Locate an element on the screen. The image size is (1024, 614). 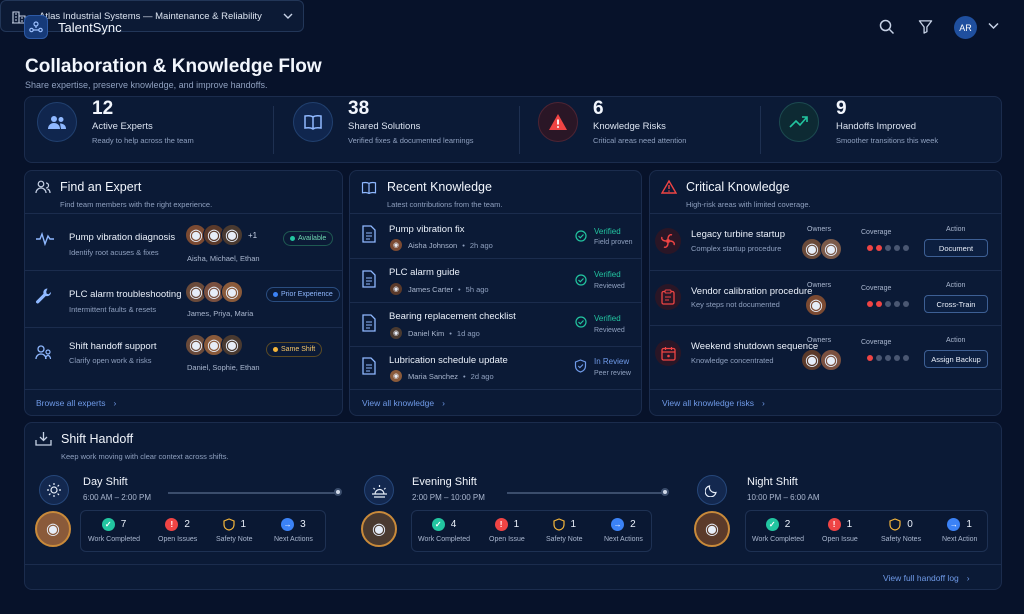
app-name: TalentSync is located at coordinates (90, 27).